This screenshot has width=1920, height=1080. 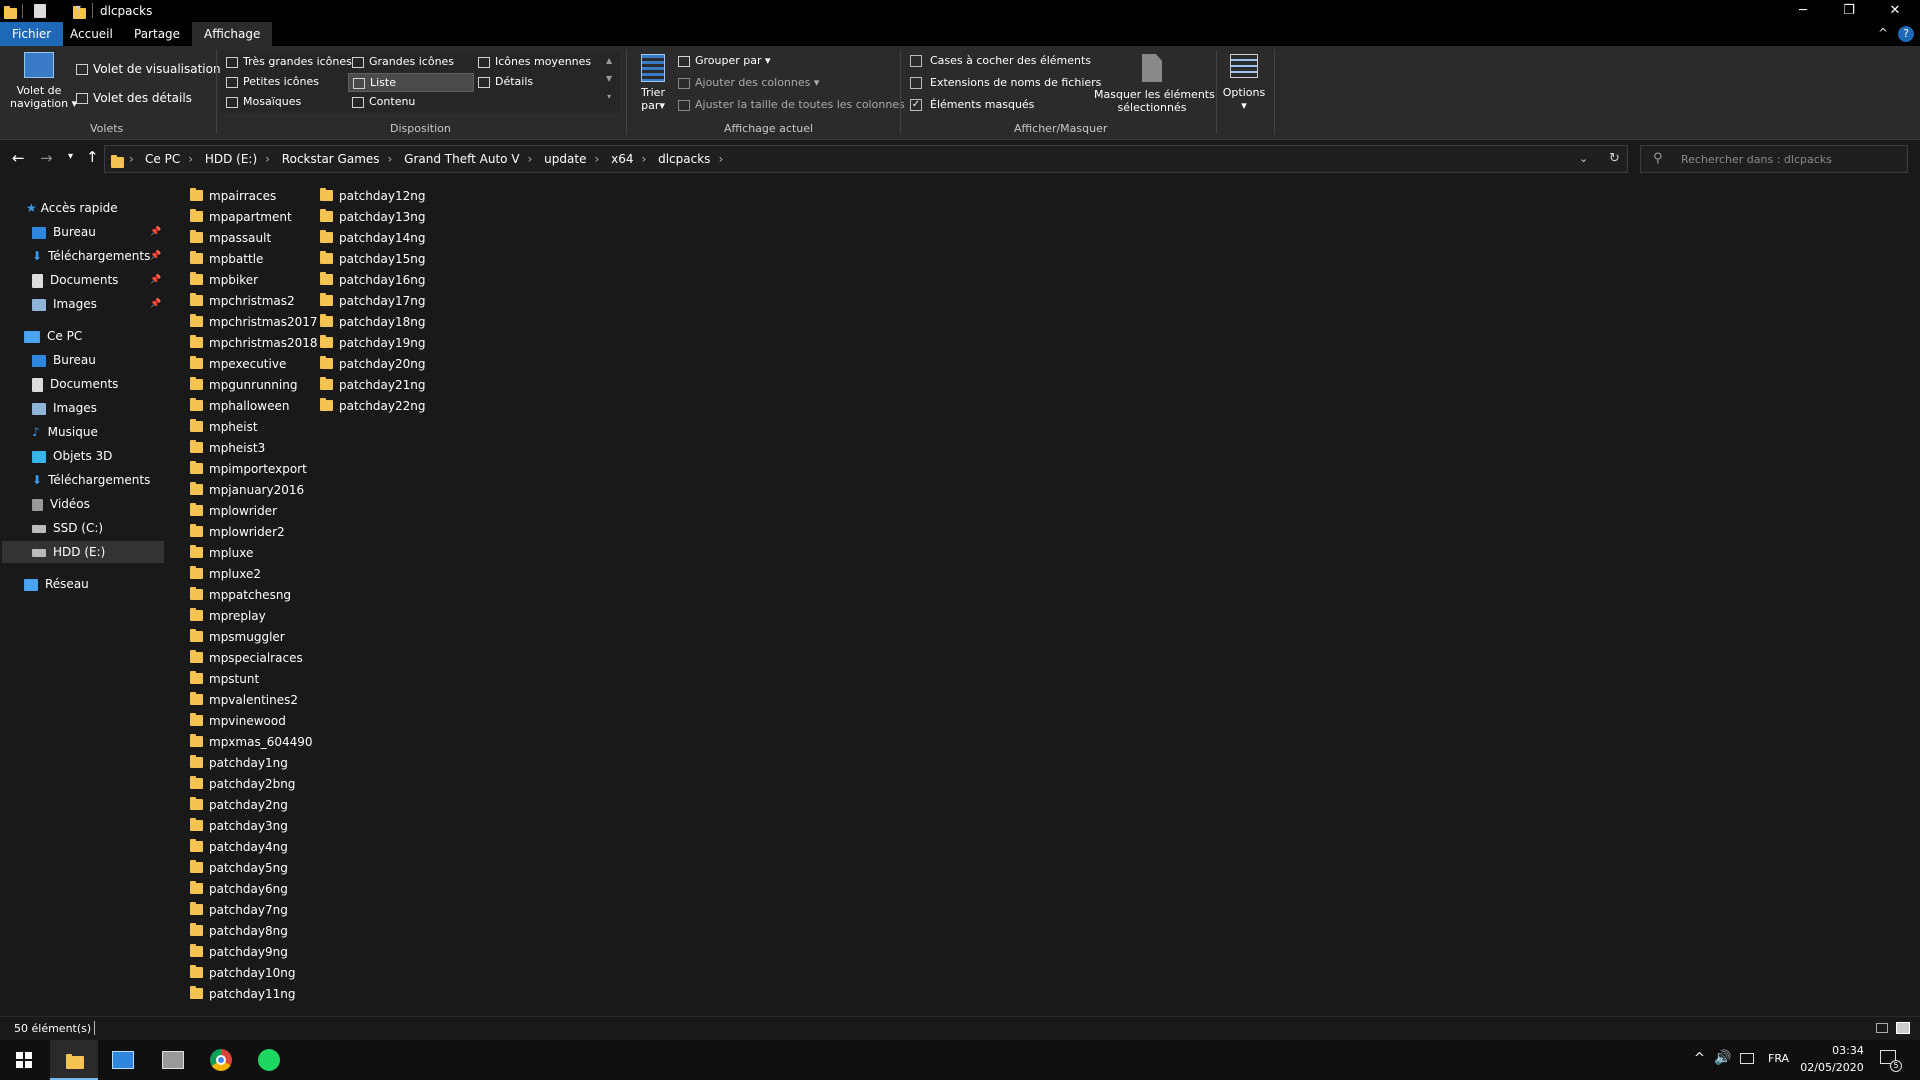 What do you see at coordinates (230, 238) in the screenshot?
I see `folder-item: mpassault` at bounding box center [230, 238].